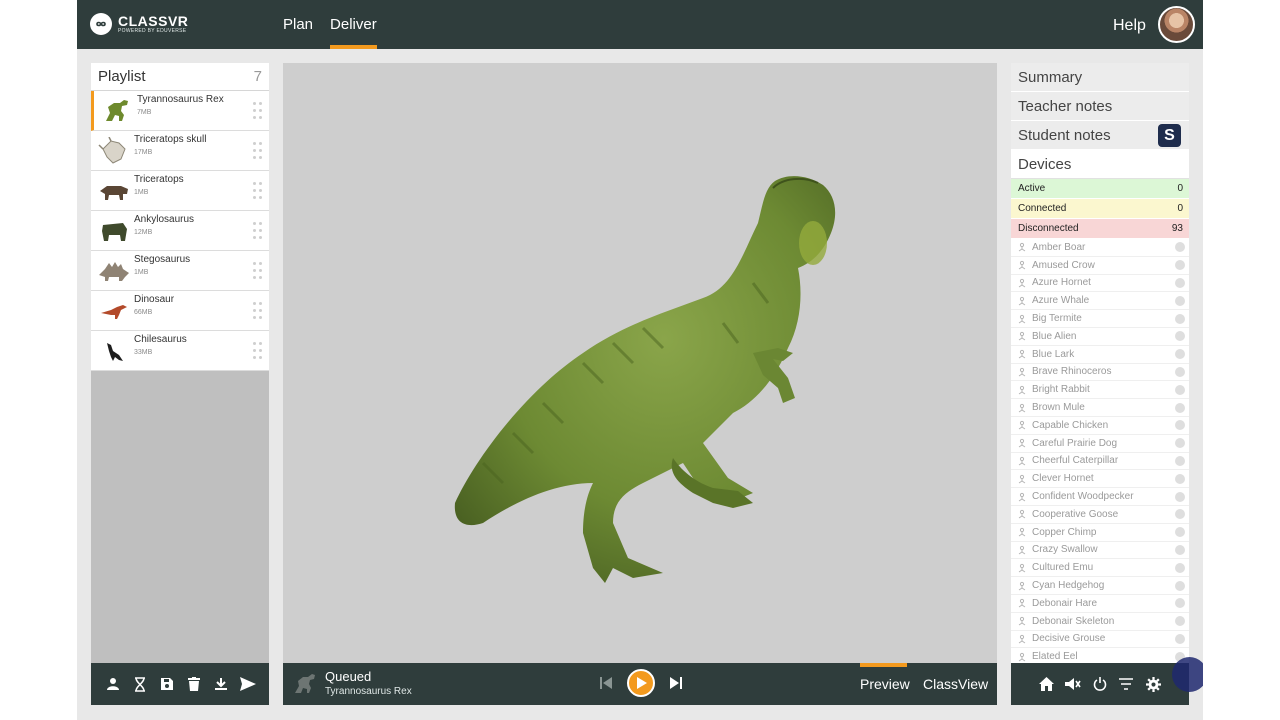  What do you see at coordinates (1176, 24) in the screenshot?
I see `user-avatar` at bounding box center [1176, 24].